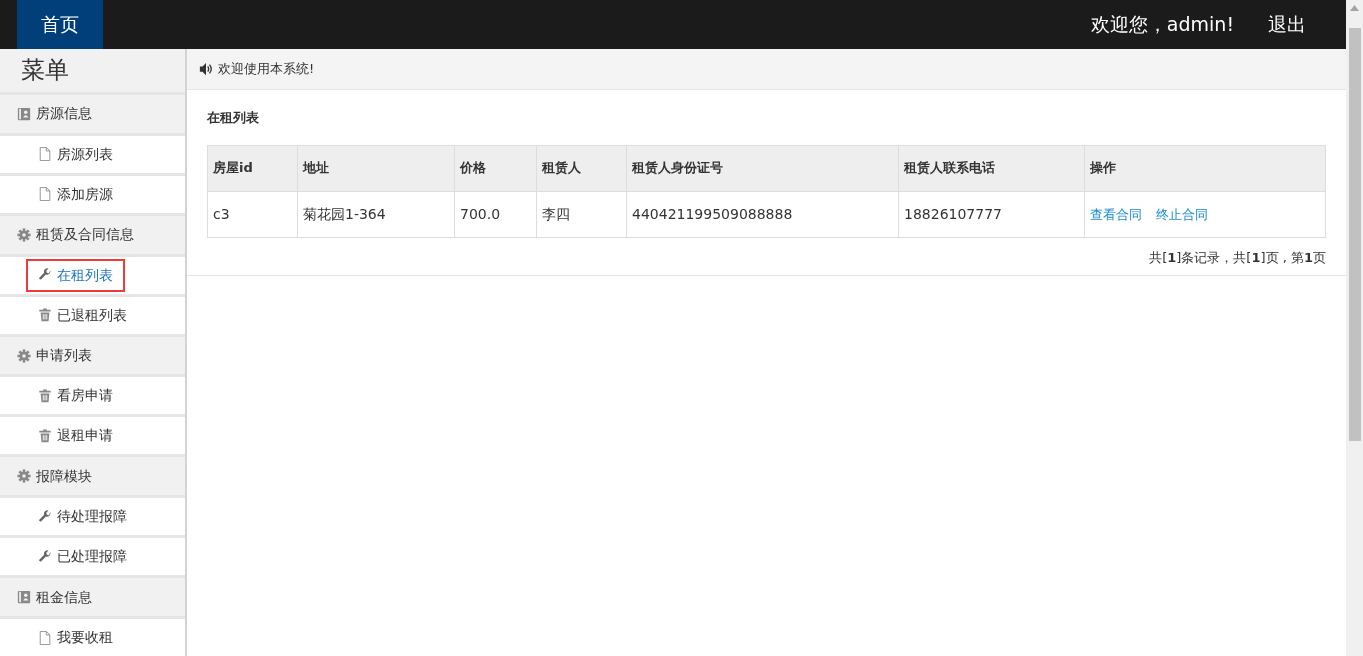 The image size is (1363, 656). I want to click on action-link: 查看合同, so click(1116, 214).